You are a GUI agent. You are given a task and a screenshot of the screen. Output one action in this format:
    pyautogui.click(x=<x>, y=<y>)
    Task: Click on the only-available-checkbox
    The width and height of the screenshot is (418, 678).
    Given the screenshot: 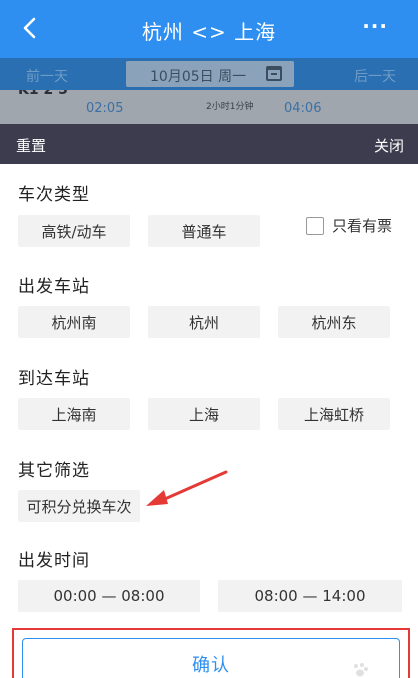 What is the action you would take?
    pyautogui.click(x=315, y=225)
    